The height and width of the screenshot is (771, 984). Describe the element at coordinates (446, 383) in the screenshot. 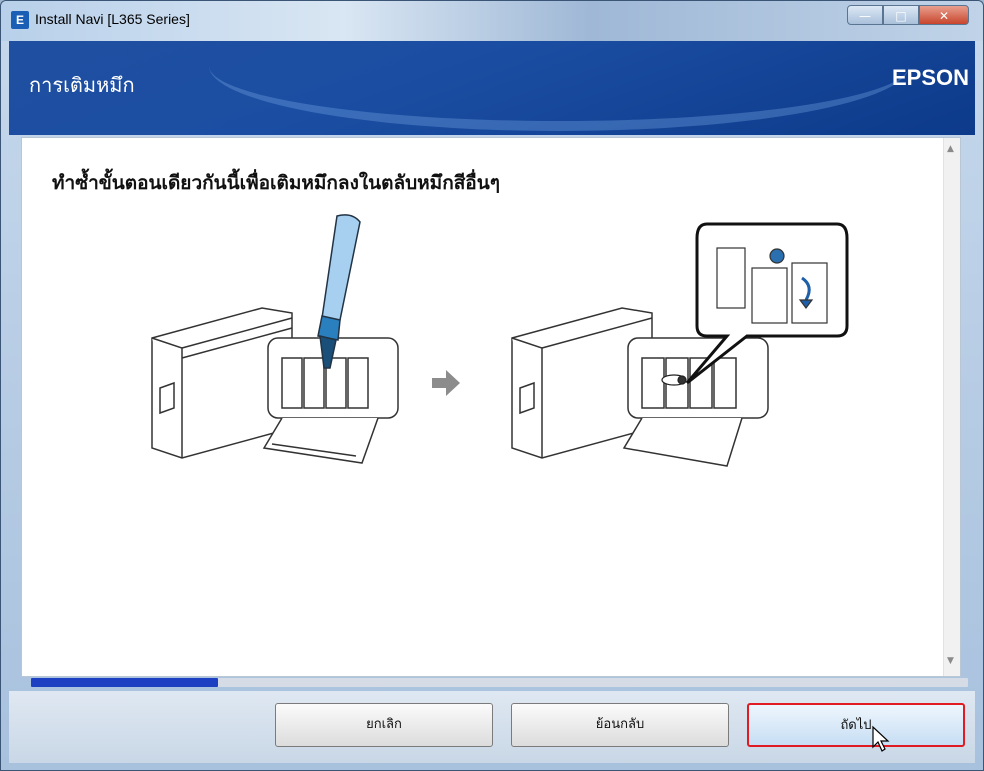

I see `right-arrow-icon` at that location.